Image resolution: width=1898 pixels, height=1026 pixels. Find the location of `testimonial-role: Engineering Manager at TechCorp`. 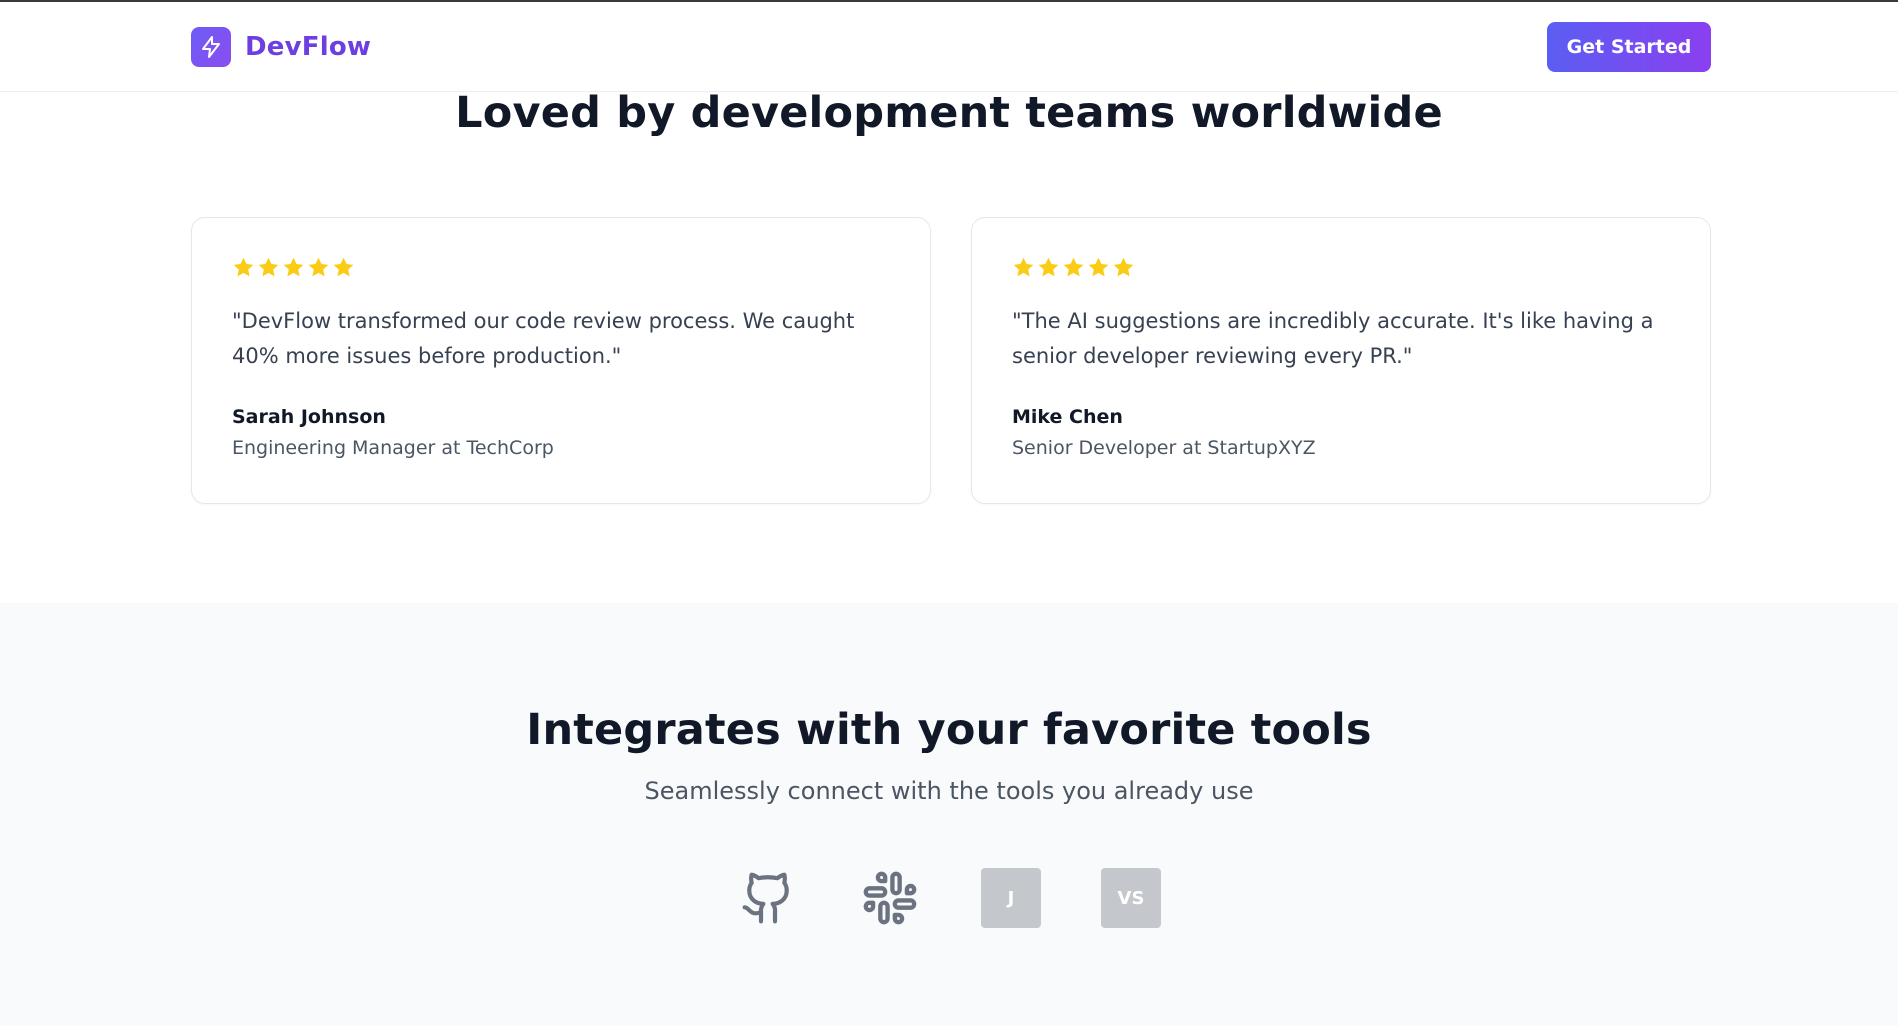

testimonial-role: Engineering Manager at TechCorp is located at coordinates (393, 448).